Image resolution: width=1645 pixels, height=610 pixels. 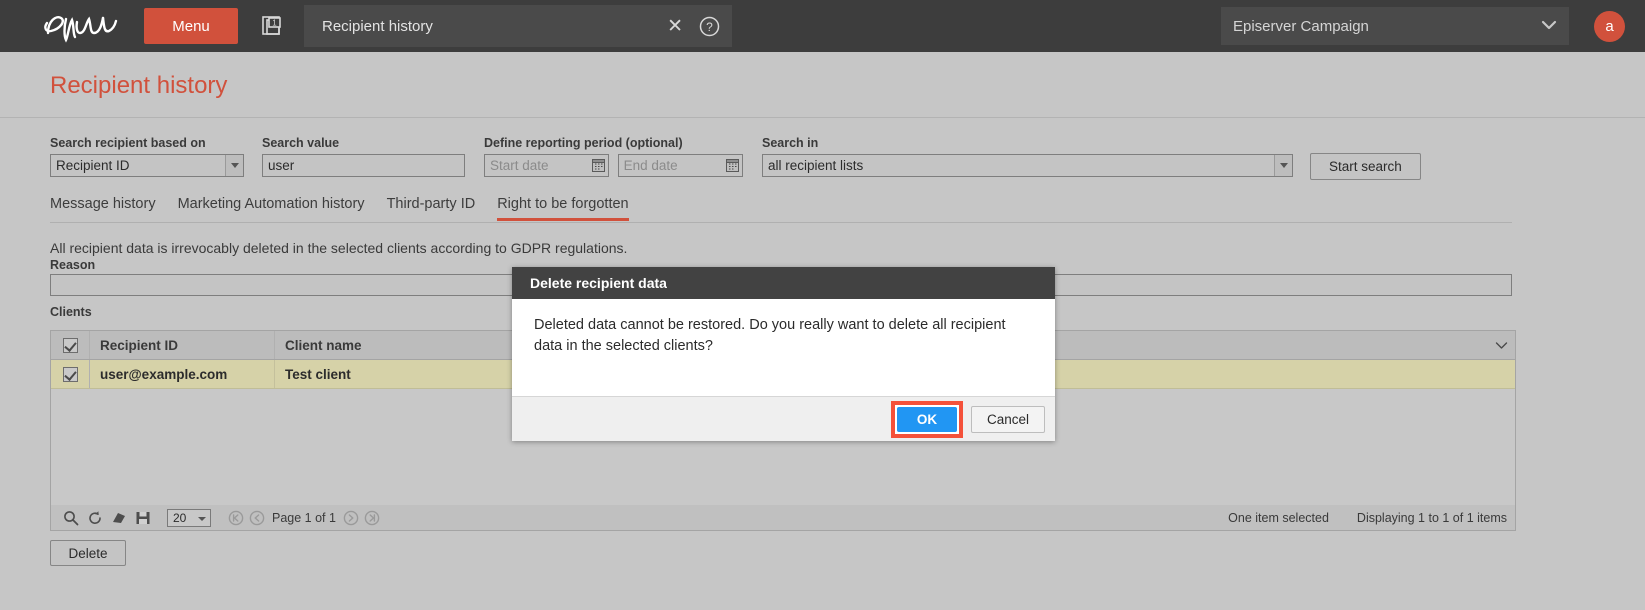 I want to click on breadcrumb-title: Recipient history, so click(x=377, y=26).